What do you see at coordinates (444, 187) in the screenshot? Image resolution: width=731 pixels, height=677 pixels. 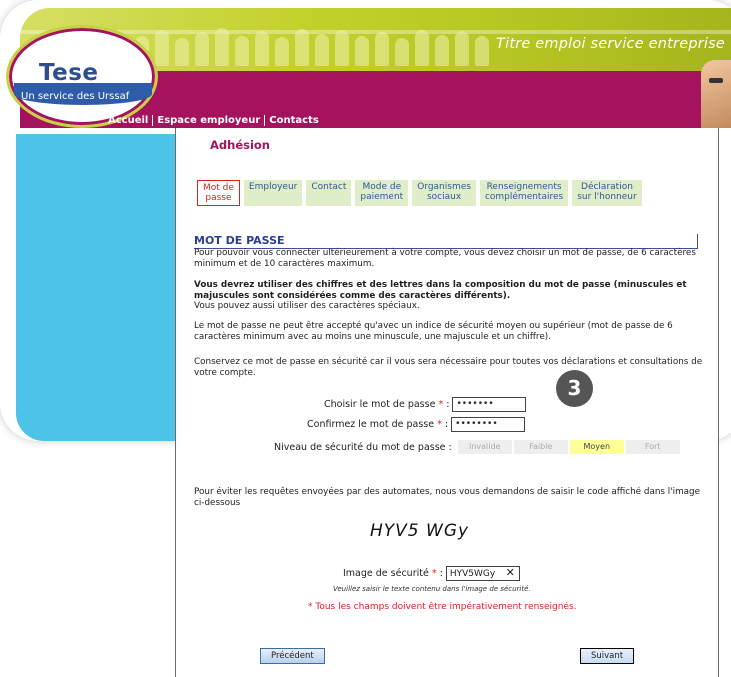 I see `tab-label: Organismes` at bounding box center [444, 187].